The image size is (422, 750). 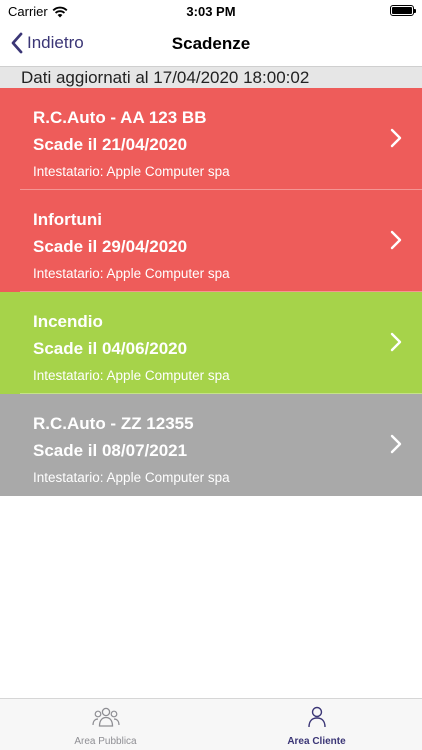 I want to click on deadline-title: R.C.Auto - ZZ 12355, so click(x=113, y=423).